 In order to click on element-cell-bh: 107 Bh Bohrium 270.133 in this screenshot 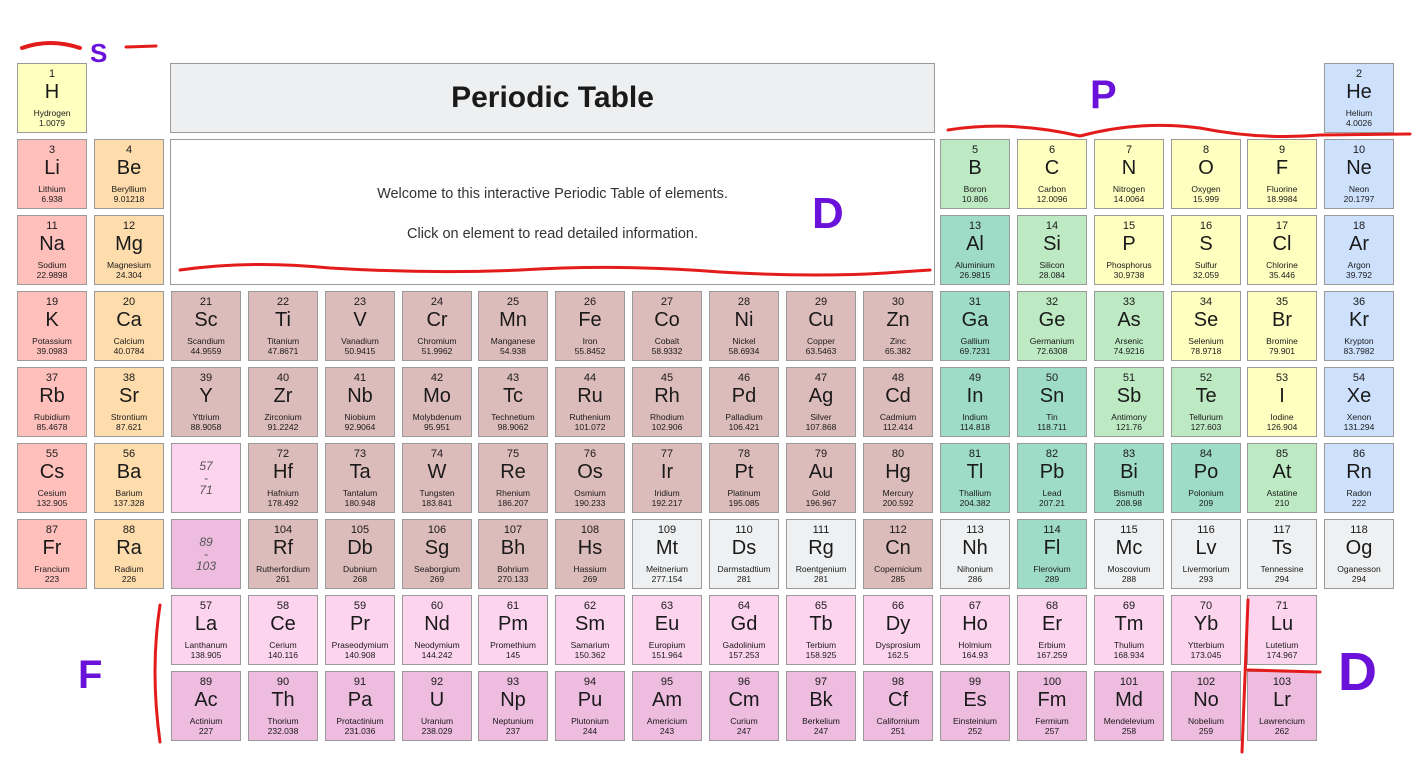, I will do `click(513, 554)`.